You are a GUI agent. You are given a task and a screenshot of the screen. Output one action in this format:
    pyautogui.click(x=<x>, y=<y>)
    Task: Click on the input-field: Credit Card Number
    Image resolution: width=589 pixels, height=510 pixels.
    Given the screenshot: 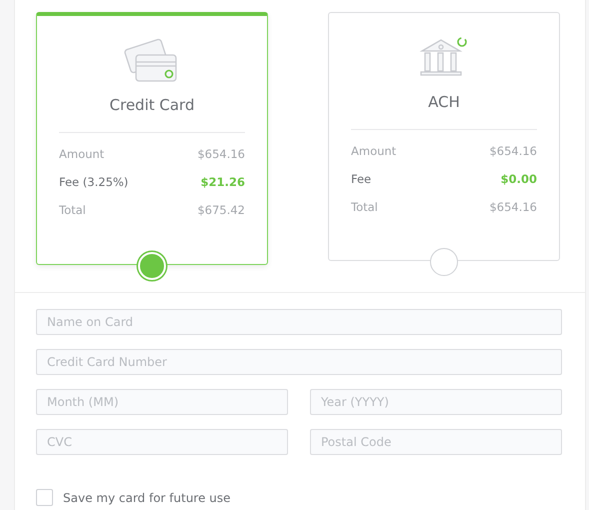 What is the action you would take?
    pyautogui.click(x=299, y=362)
    